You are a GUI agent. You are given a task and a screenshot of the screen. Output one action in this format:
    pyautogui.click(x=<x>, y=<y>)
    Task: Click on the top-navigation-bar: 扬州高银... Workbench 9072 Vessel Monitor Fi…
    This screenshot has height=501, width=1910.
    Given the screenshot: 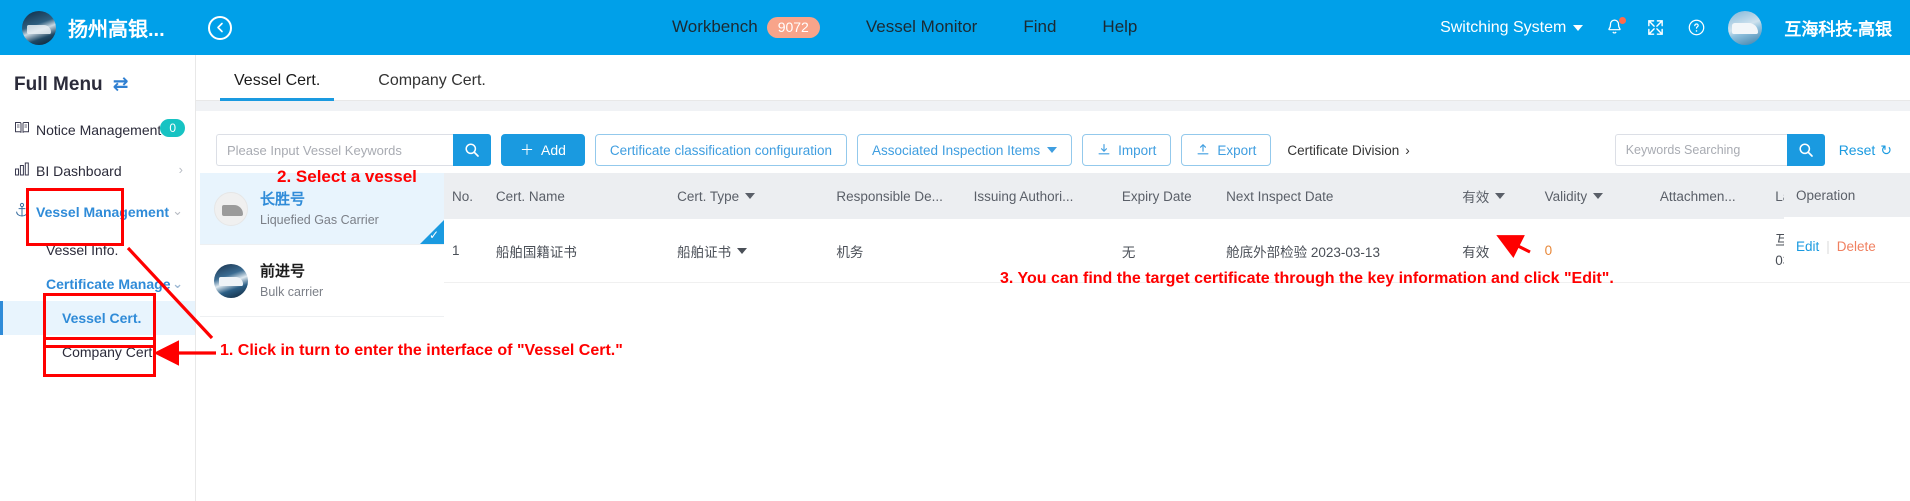 What is the action you would take?
    pyautogui.click(x=955, y=27)
    